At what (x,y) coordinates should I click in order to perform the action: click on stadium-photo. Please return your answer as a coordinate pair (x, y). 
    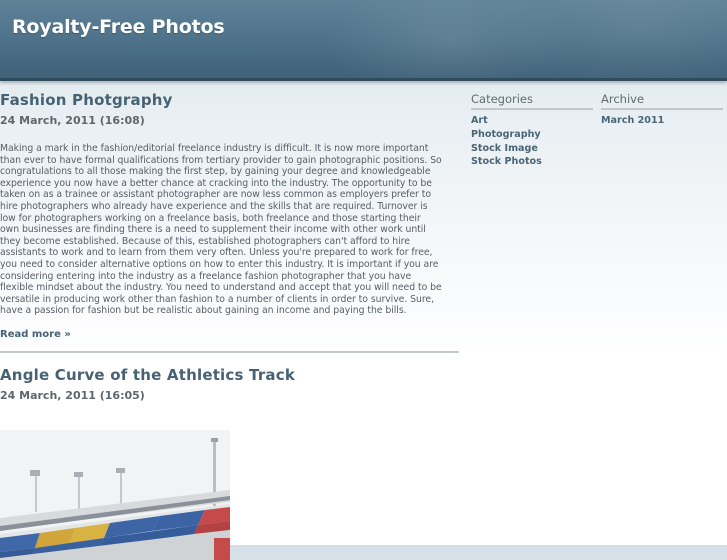
    Looking at the image, I should click on (115, 494).